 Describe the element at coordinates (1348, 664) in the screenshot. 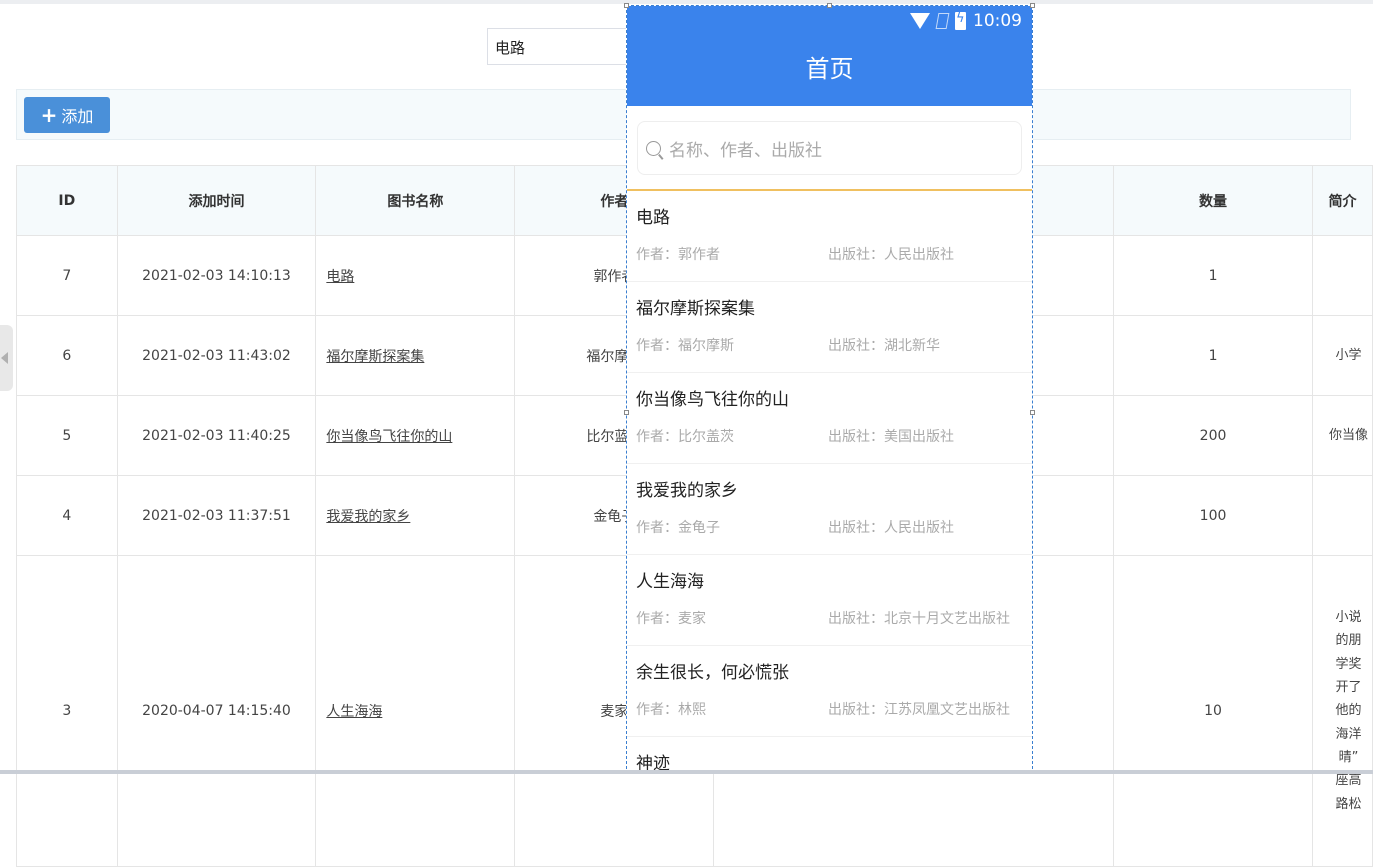

I see `desc-line: 学奖` at that location.